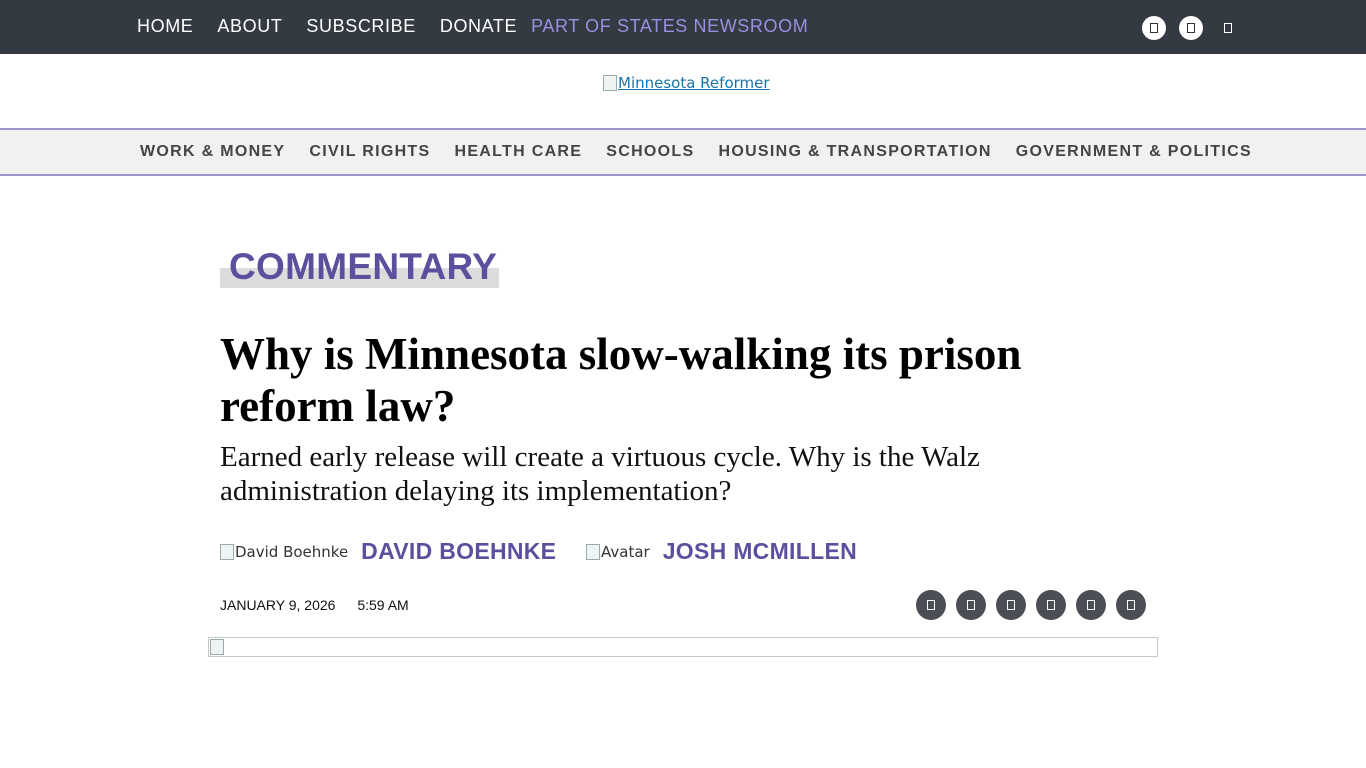  I want to click on author-avatar: David Boehnke, so click(284, 552).